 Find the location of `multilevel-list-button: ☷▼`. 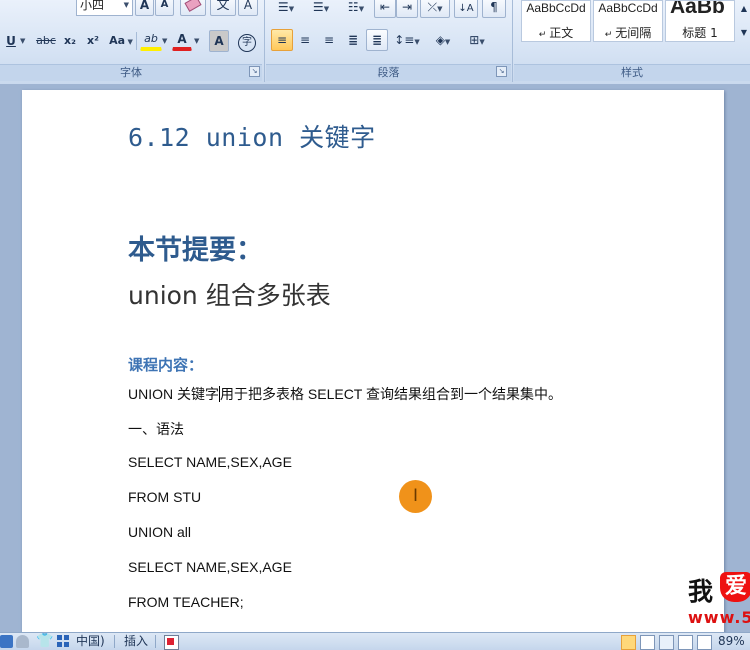

multilevel-list-button: ☷▼ is located at coordinates (356, 9).